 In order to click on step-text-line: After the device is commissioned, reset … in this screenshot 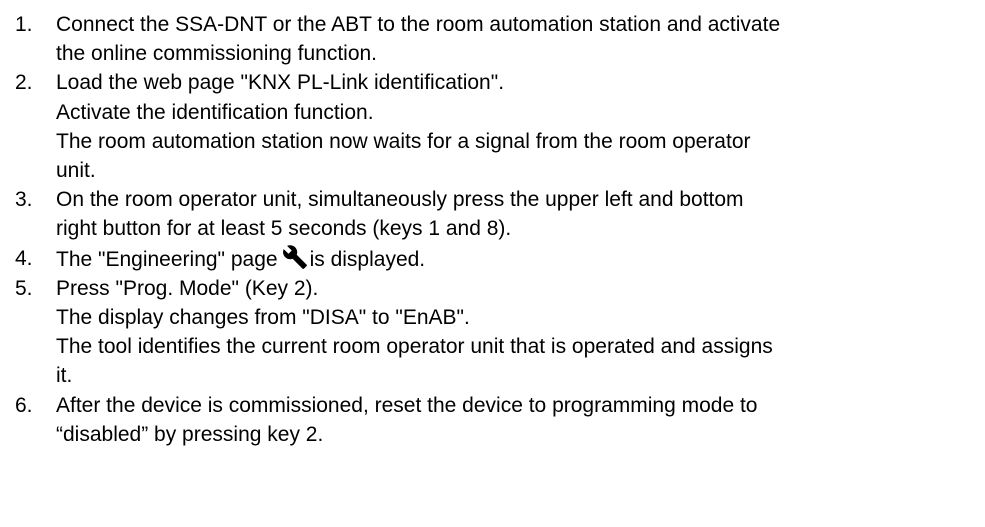, I will do `click(407, 405)`.